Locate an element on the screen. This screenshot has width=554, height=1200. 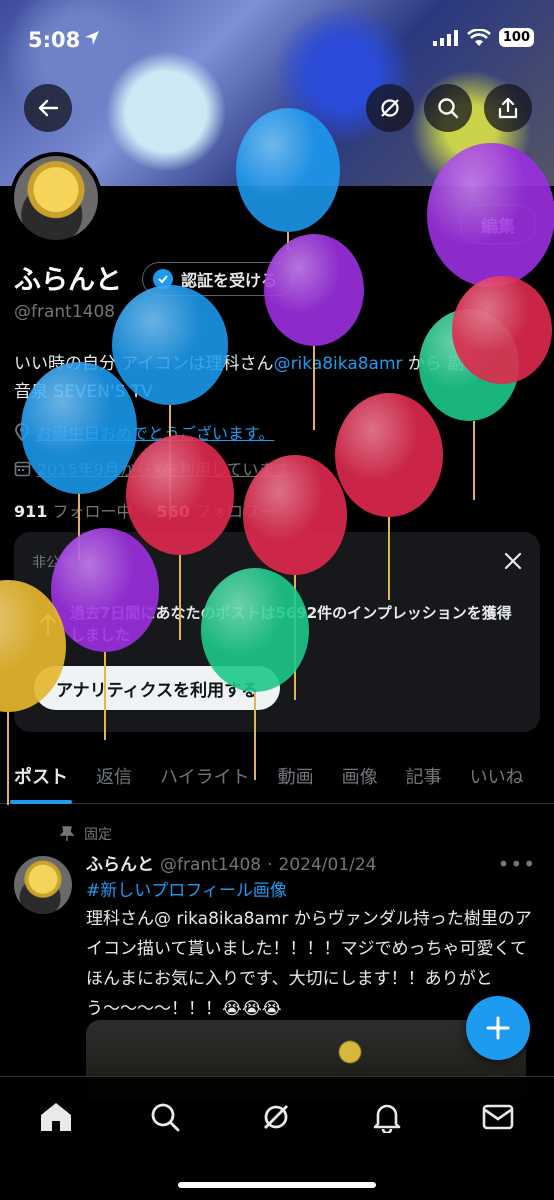
tab-articles: 記事 is located at coordinates (424, 776).